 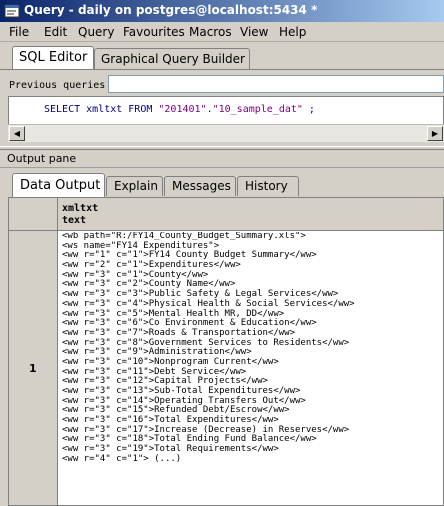 I want to click on tab-explain-label: Explain, so click(x=136, y=186).